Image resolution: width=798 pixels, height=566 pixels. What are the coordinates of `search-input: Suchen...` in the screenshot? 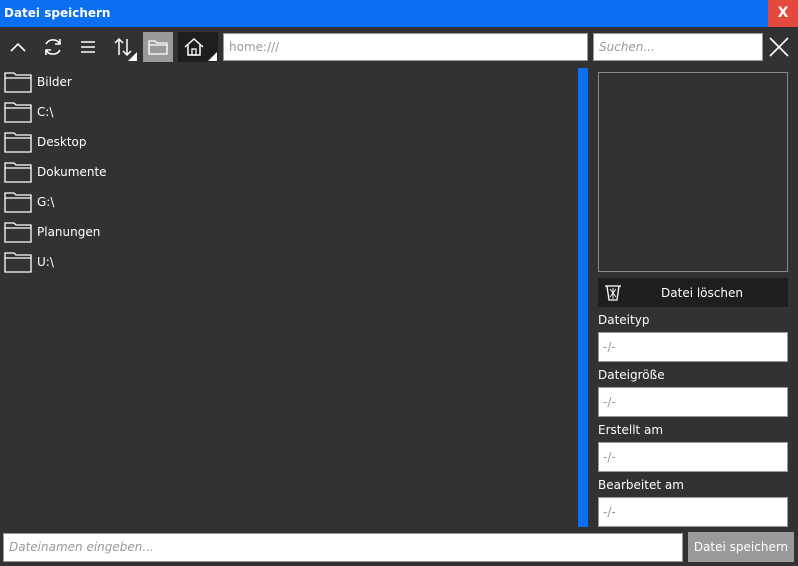 It's located at (678, 47).